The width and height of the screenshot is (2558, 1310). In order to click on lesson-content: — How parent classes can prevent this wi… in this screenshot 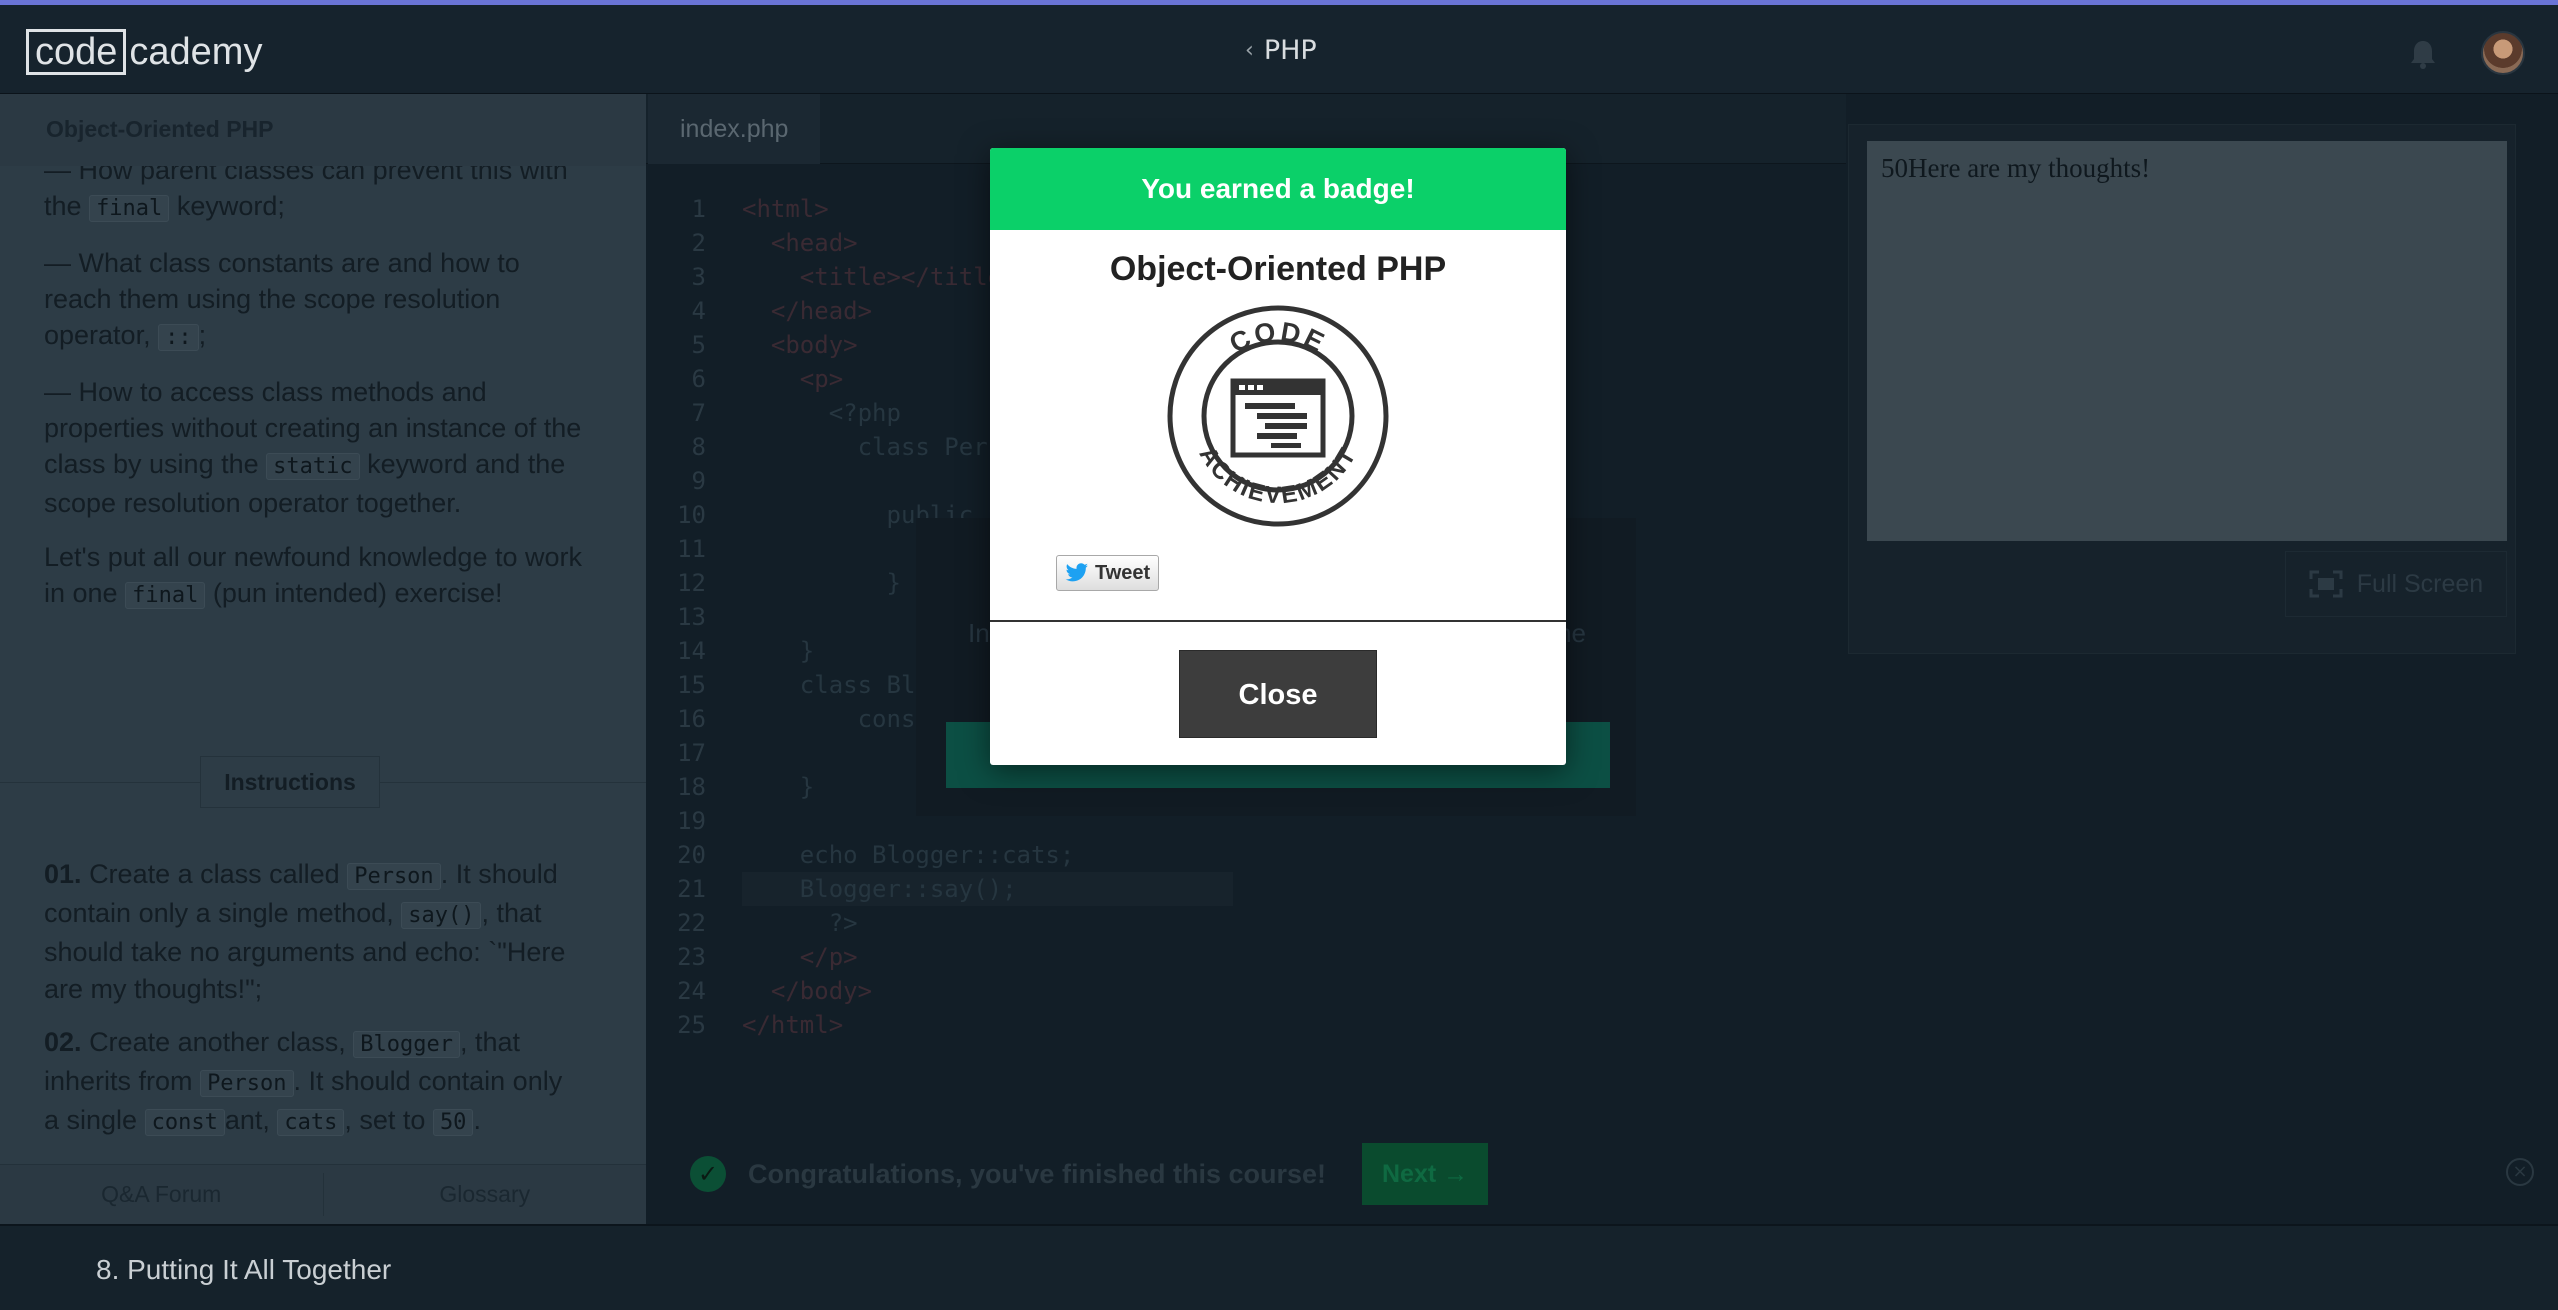, I will do `click(314, 392)`.